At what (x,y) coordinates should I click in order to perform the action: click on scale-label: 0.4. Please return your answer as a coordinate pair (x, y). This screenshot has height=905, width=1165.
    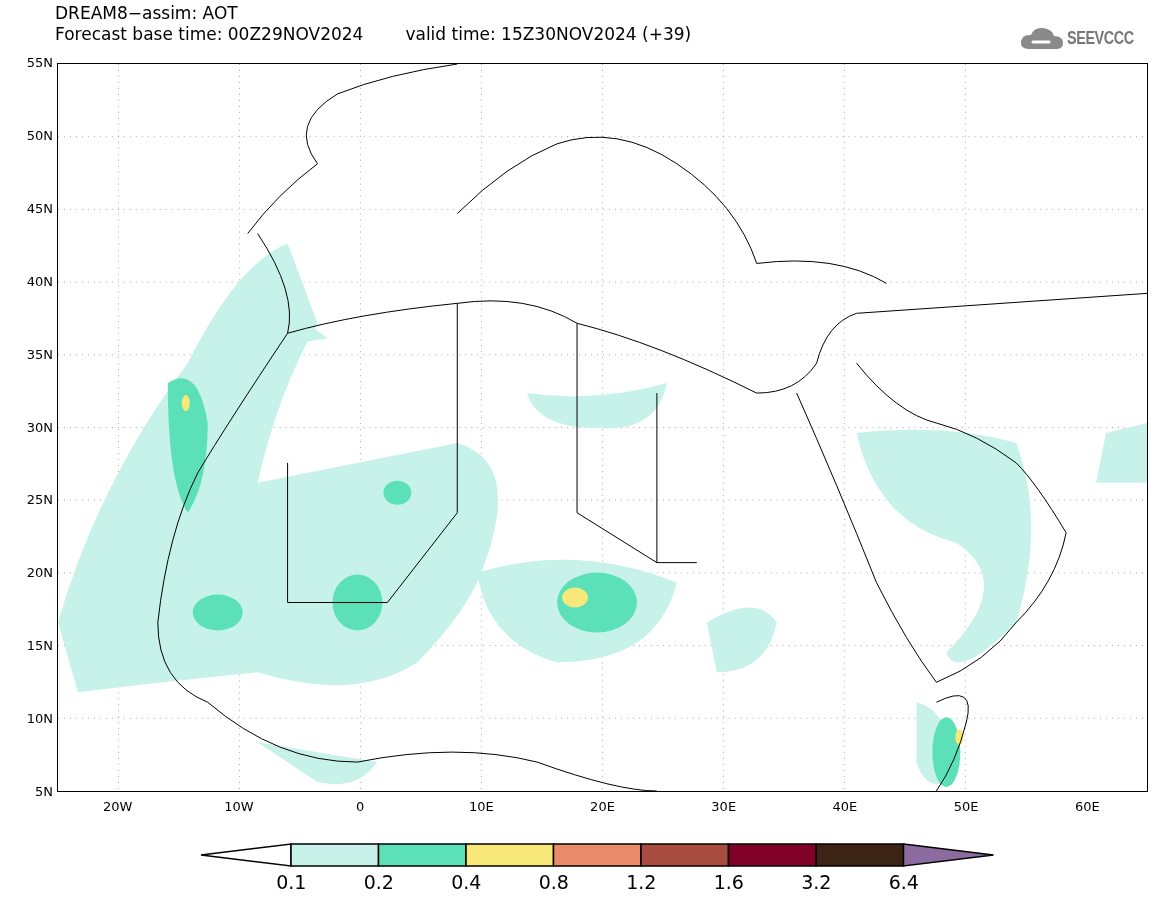
    Looking at the image, I should click on (466, 882).